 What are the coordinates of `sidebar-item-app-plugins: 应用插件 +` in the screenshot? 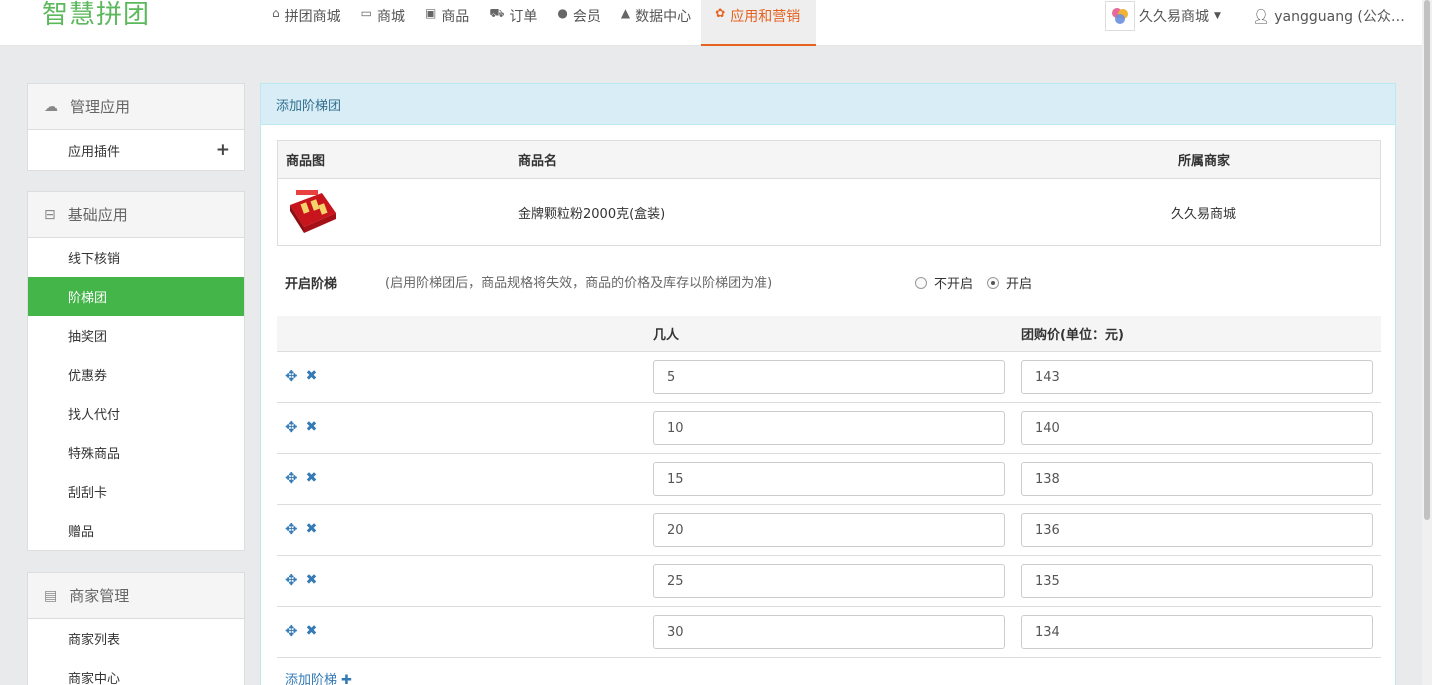 It's located at (136, 150).